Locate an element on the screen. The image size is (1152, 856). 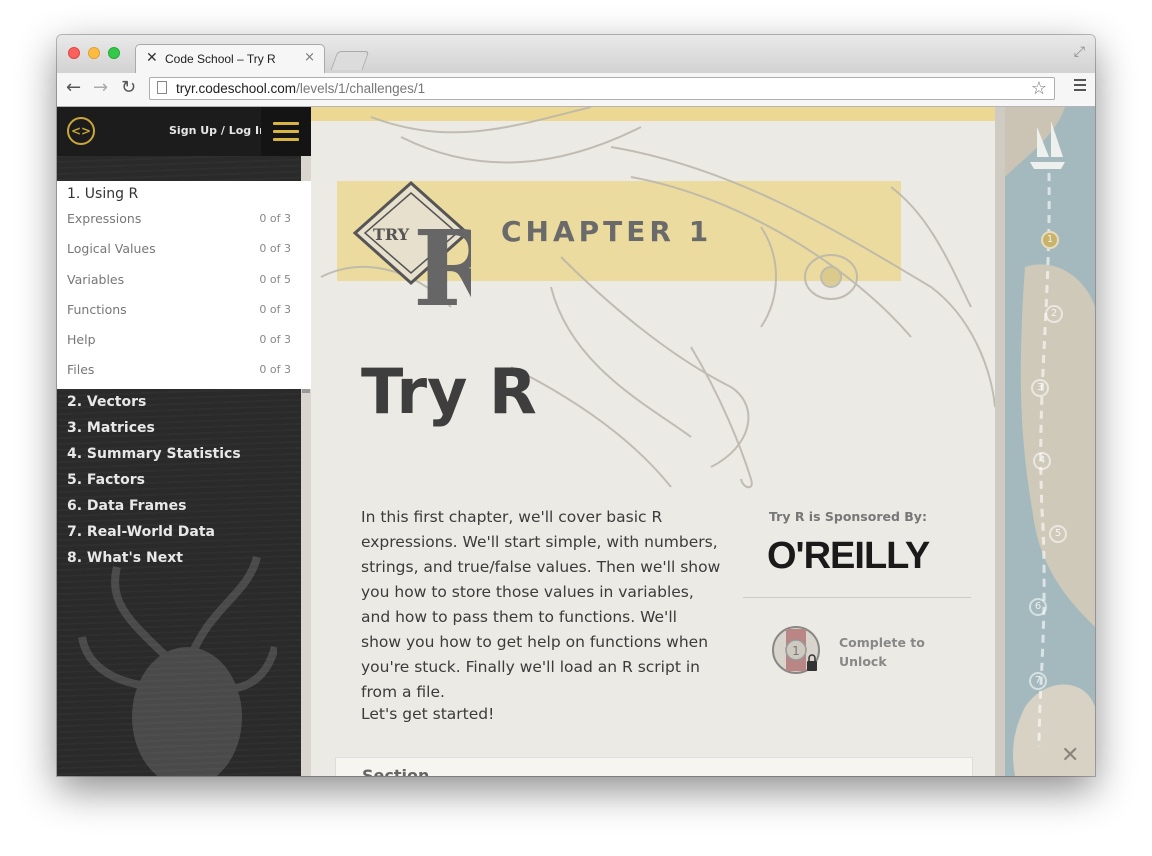
svg-text: TRY is located at coordinates (391, 234).